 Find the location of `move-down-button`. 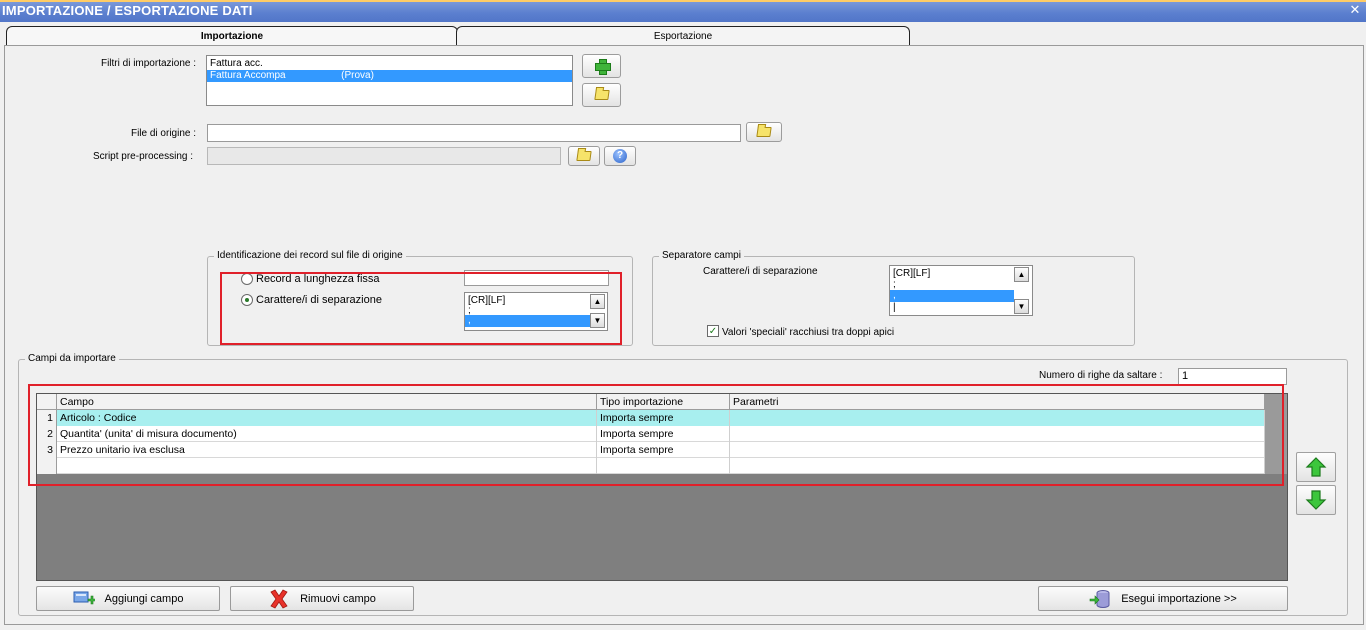

move-down-button is located at coordinates (1316, 500).